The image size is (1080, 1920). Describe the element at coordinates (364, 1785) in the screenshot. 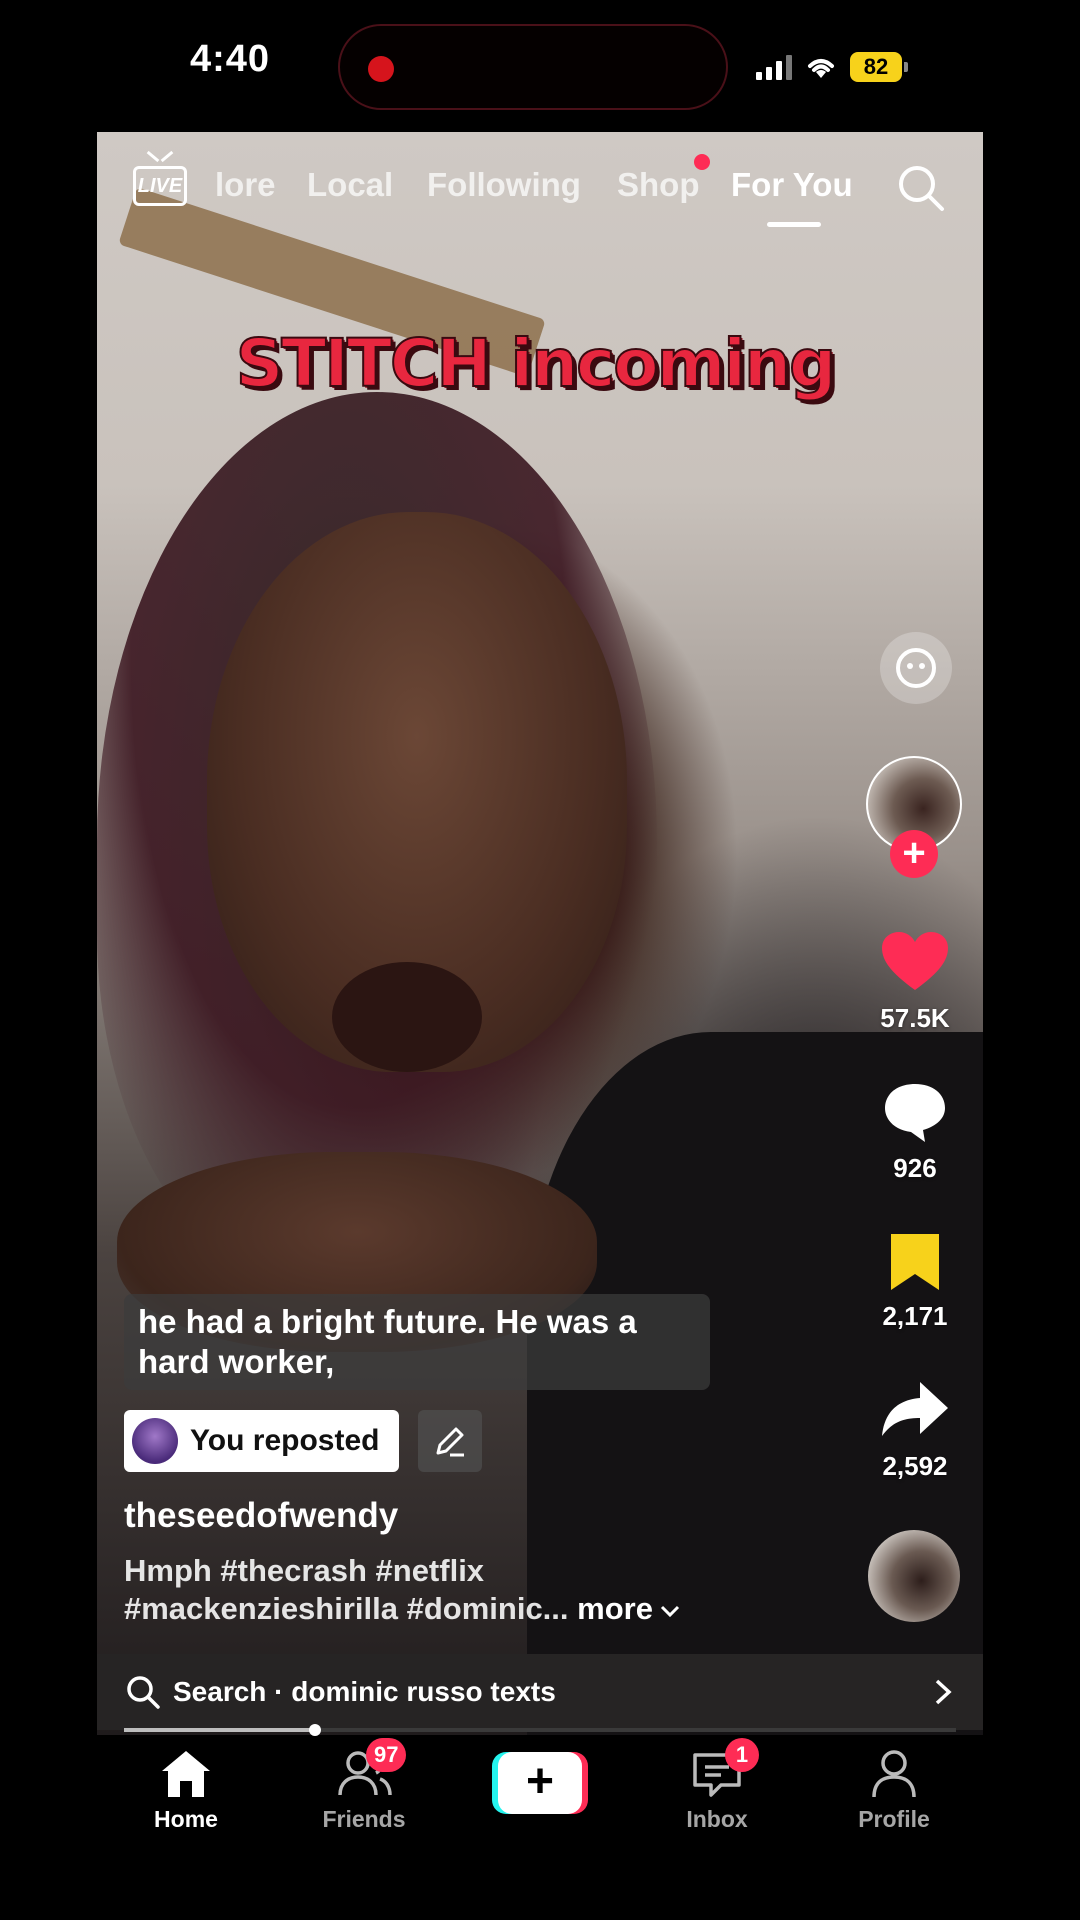

I see `tab-friends: Friends 97` at that location.